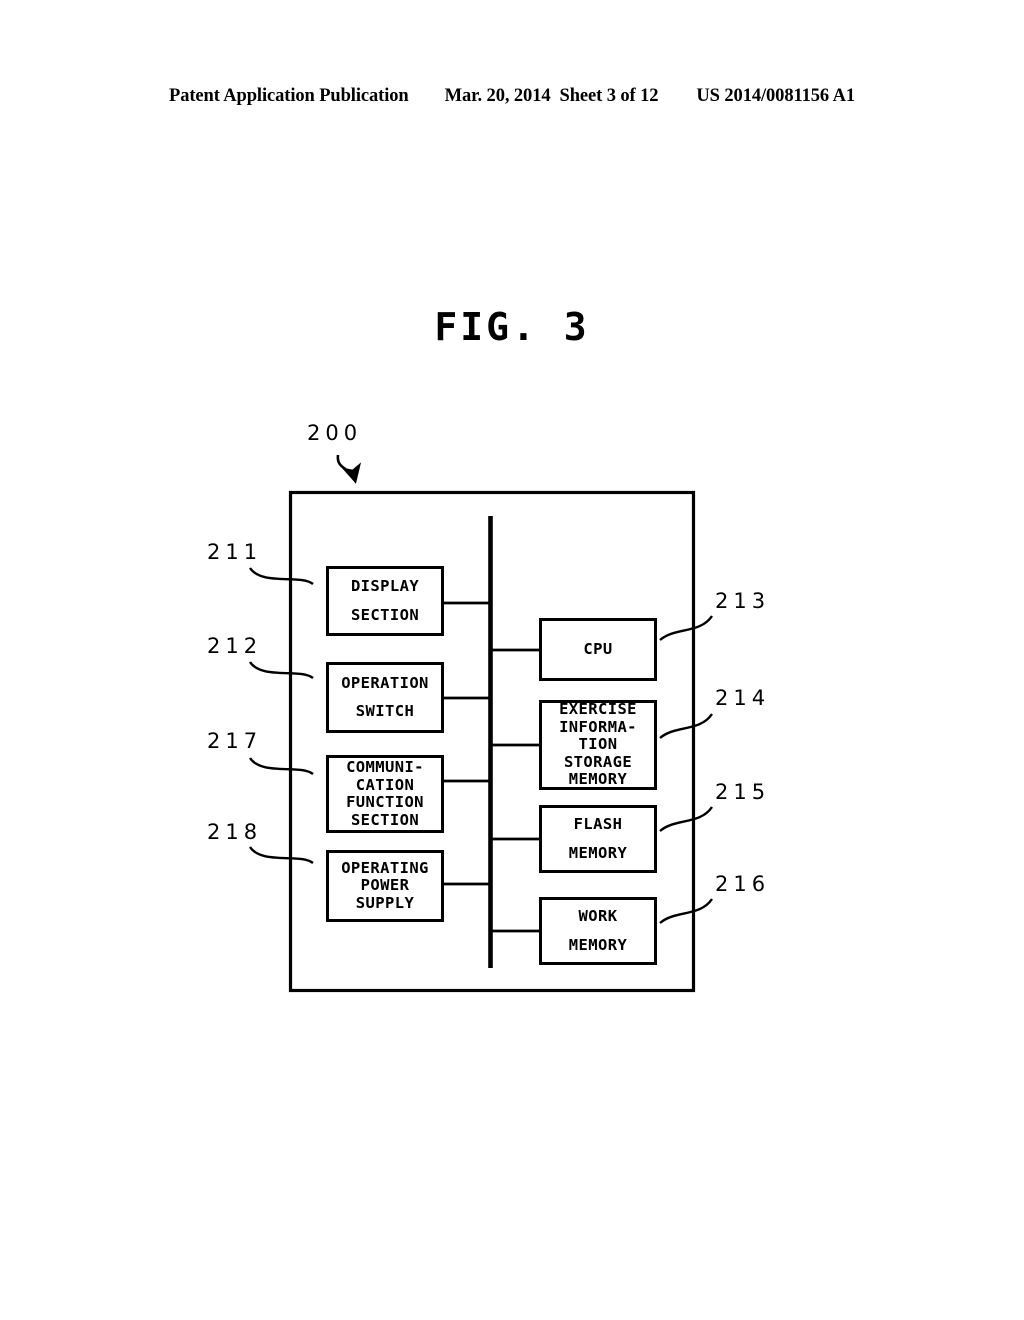 Image resolution: width=1024 pixels, height=1320 pixels. I want to click on header-patent-number: US 2014/0081156 A1, so click(775, 96).